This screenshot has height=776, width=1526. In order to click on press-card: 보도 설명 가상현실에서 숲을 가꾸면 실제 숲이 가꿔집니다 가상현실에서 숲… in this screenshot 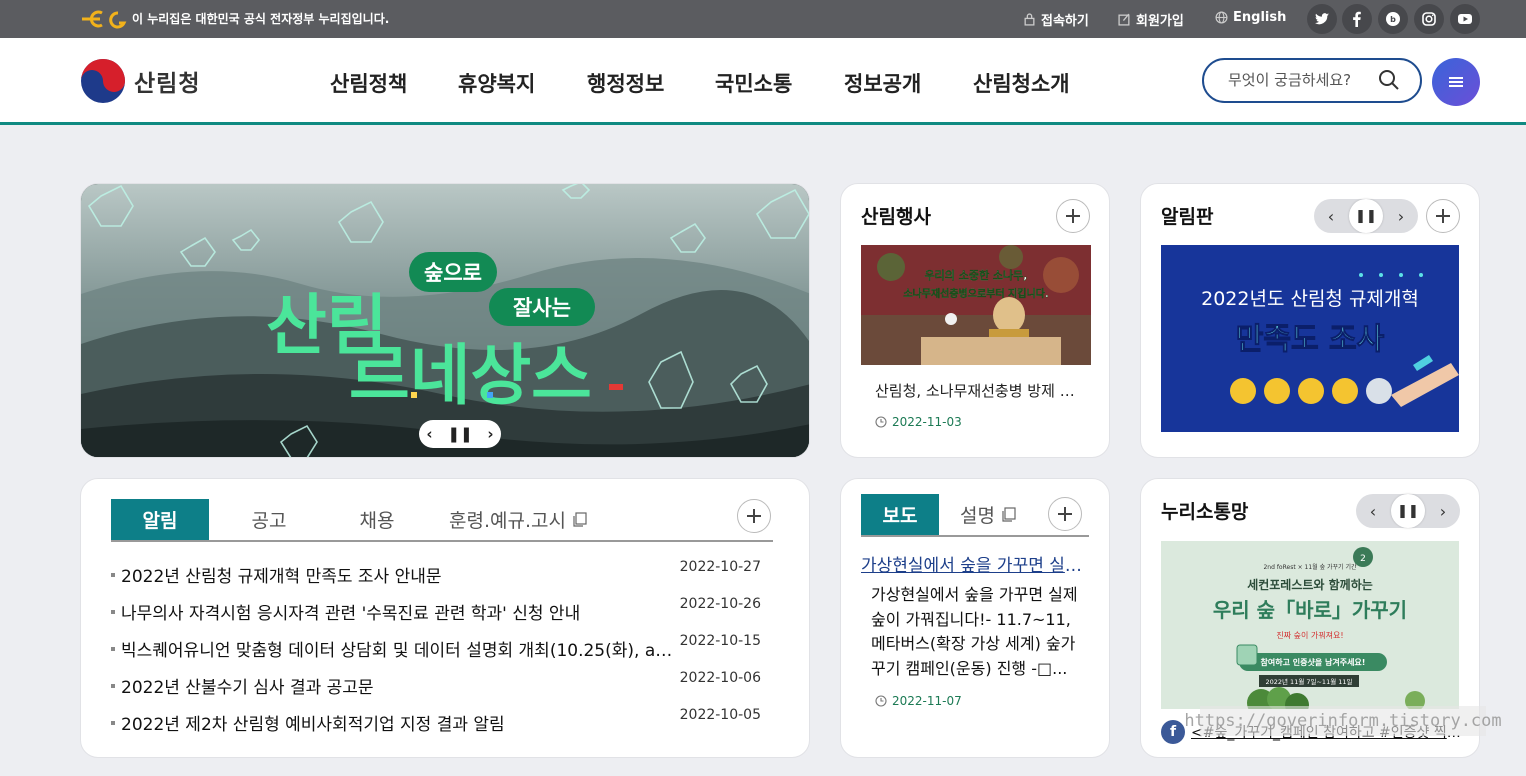, I will do `click(975, 618)`.